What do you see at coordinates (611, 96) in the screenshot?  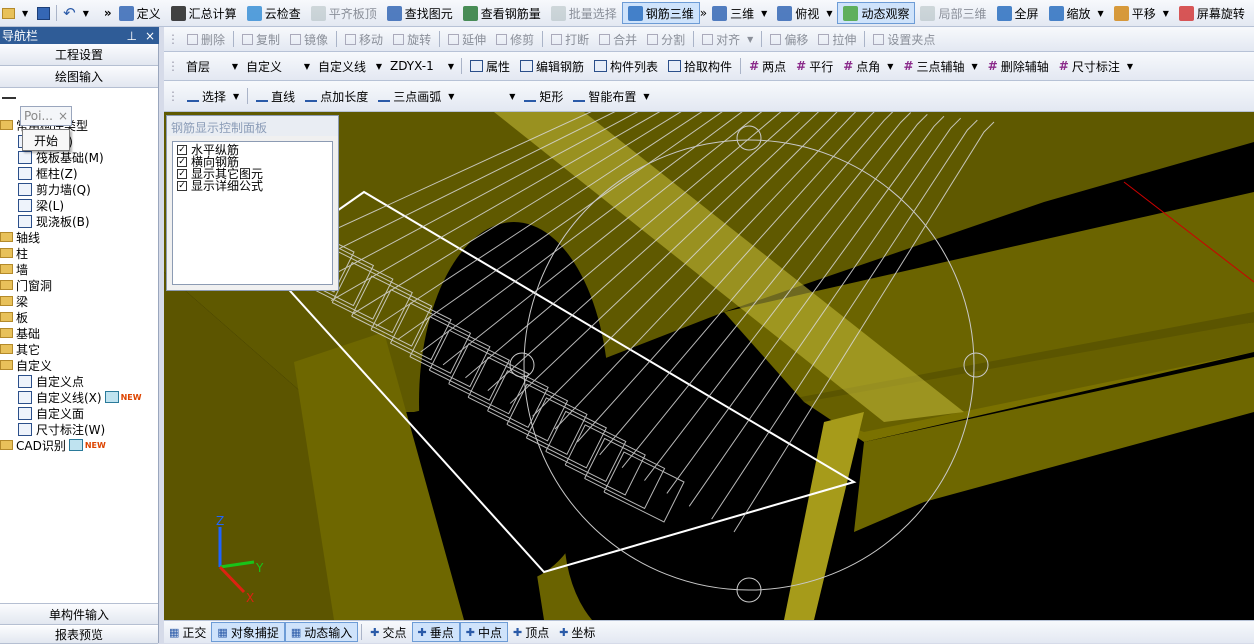 I see `draw-button-5: 智能布置 ▼` at bounding box center [611, 96].